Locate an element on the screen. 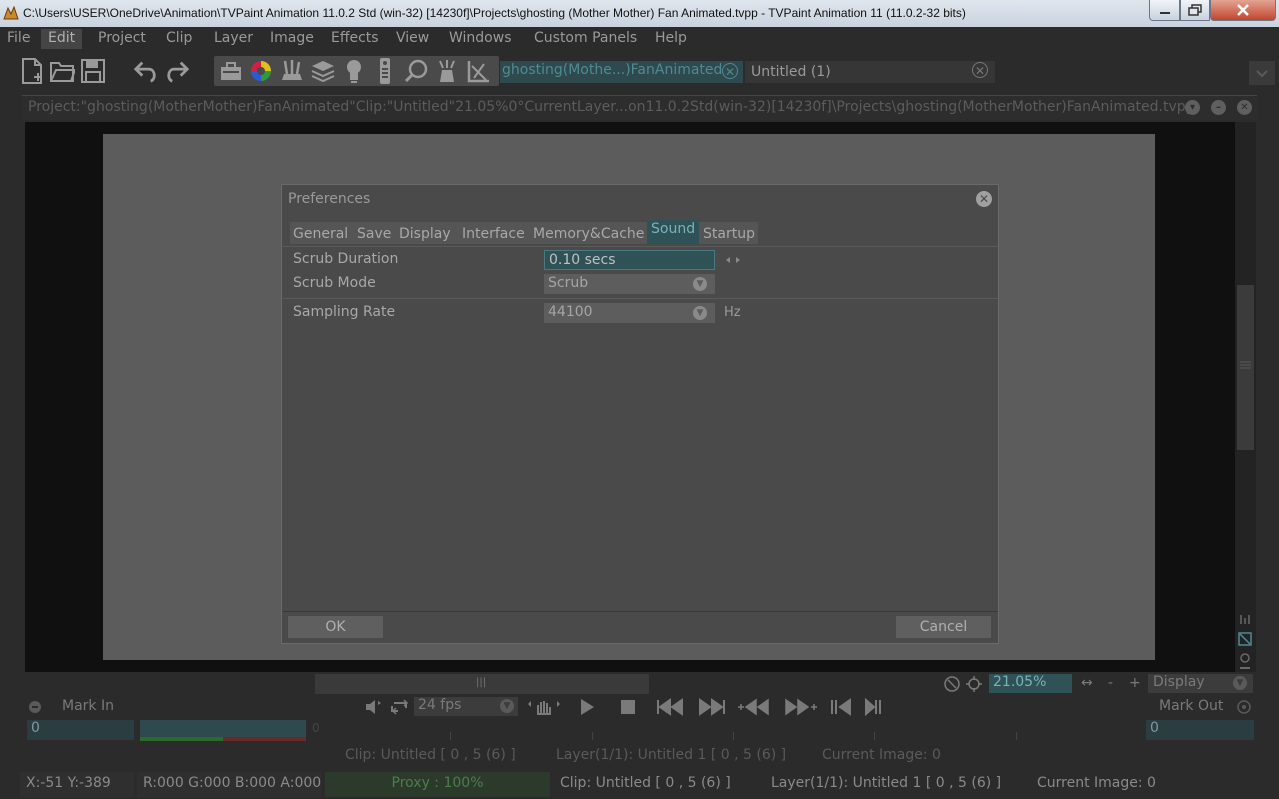 This screenshot has height=799, width=1279. clip-range-loaded is located at coordinates (181, 739).